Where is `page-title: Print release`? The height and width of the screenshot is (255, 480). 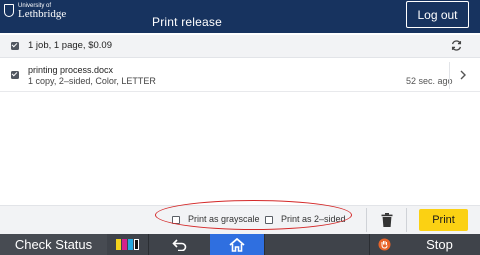 page-title: Print release is located at coordinates (187, 22).